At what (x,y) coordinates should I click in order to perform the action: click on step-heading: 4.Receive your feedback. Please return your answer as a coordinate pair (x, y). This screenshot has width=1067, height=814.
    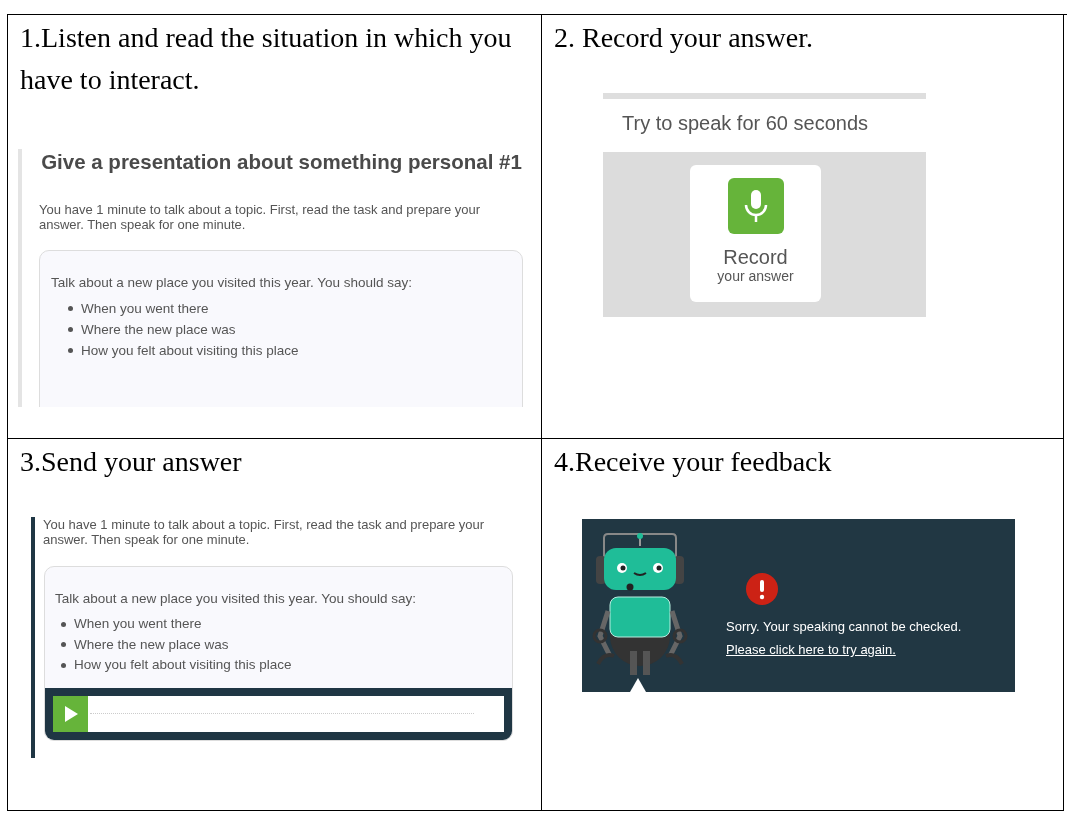
    Looking at the image, I should click on (693, 462).